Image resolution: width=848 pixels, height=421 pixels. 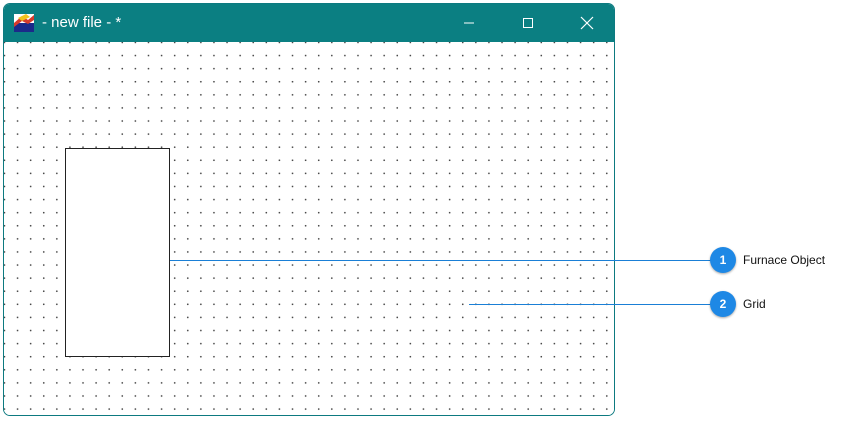 What do you see at coordinates (309, 23) in the screenshot?
I see `title-bar: - new file - *` at bounding box center [309, 23].